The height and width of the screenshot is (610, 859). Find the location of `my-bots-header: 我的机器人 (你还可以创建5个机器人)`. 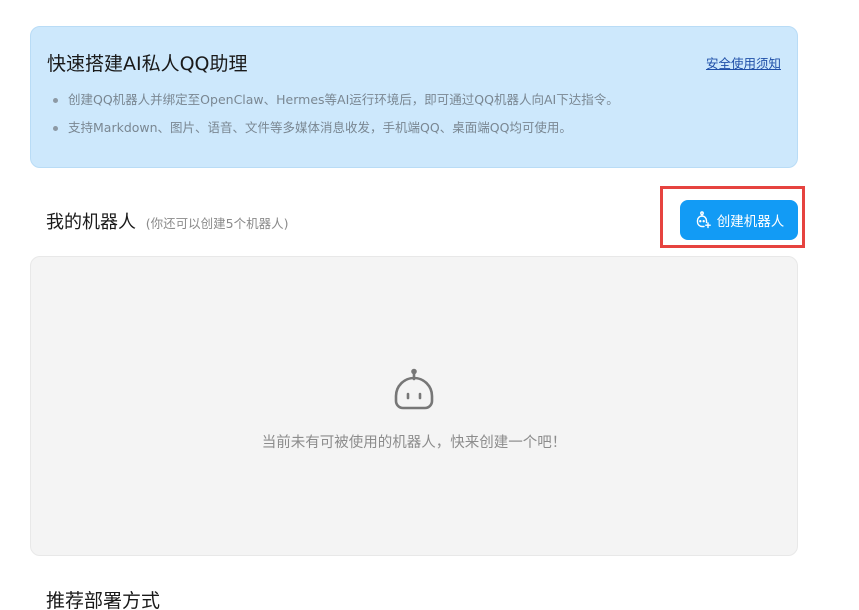

my-bots-header: 我的机器人 (你还可以创建5个机器人) is located at coordinates (167, 221).